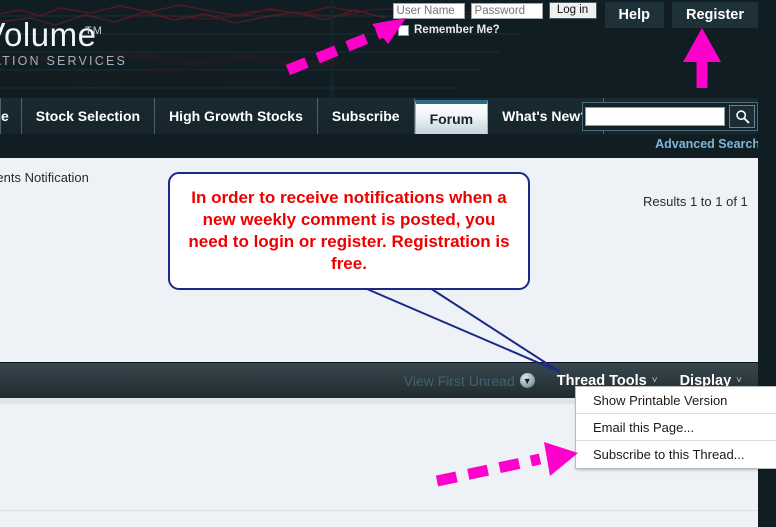  Describe the element at coordinates (676, 400) in the screenshot. I see `menu-item-show-printable-version: Show Printable Version` at that location.